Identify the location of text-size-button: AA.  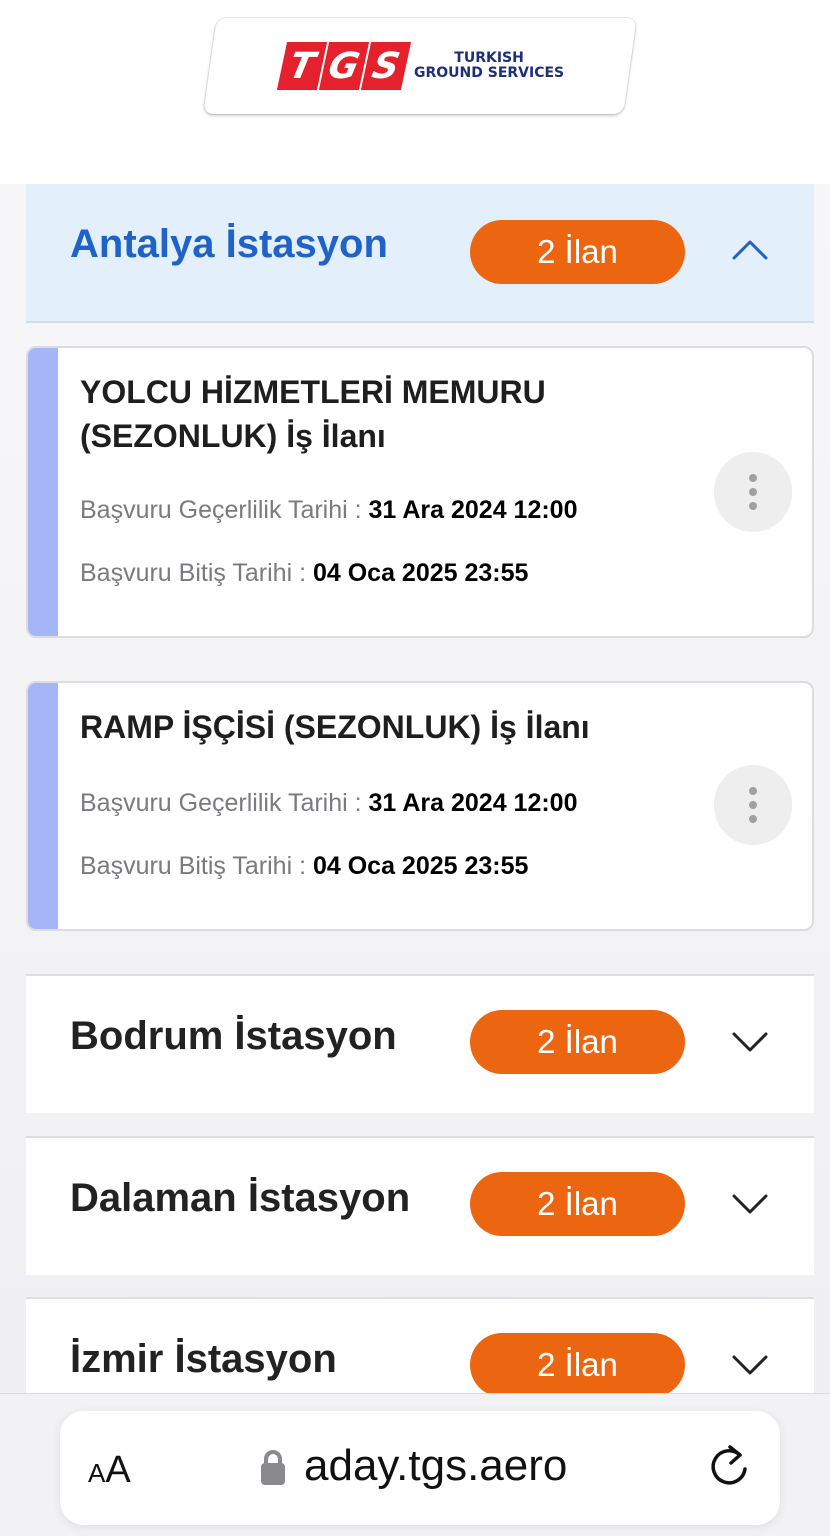
(109, 1470).